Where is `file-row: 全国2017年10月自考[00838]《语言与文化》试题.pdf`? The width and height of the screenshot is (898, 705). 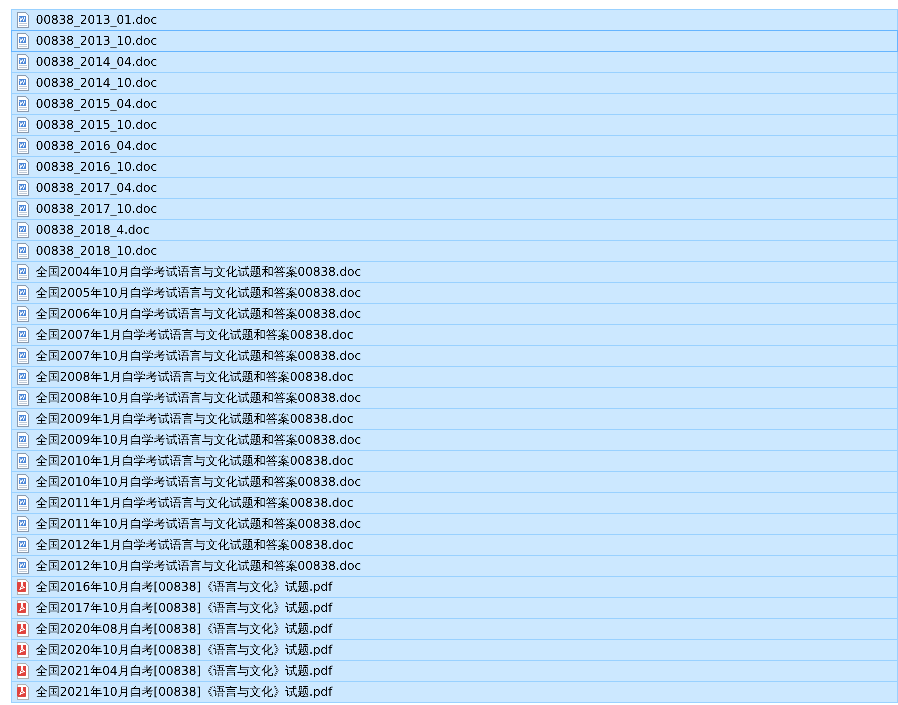
file-row: 全国2017年10月自考[00838]《语言与文化》试题.pdf is located at coordinates (454, 608).